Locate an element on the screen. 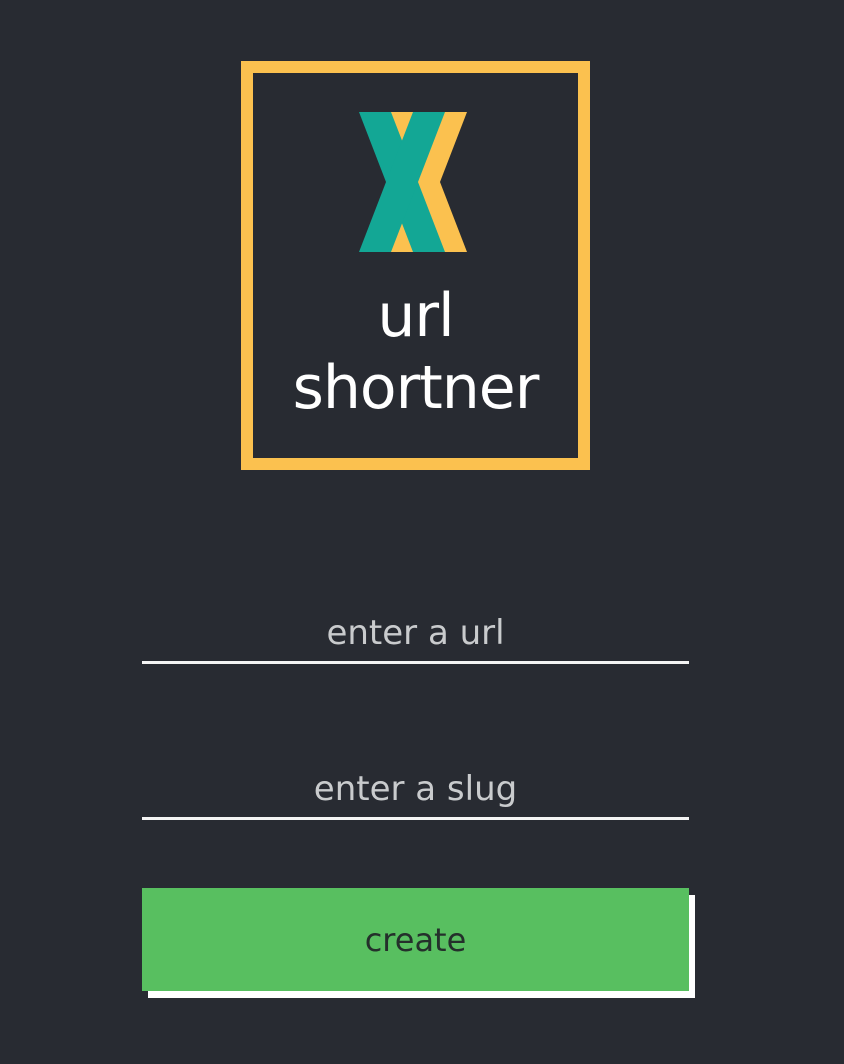 The height and width of the screenshot is (1064, 844). url-input is located at coordinates (415, 634).